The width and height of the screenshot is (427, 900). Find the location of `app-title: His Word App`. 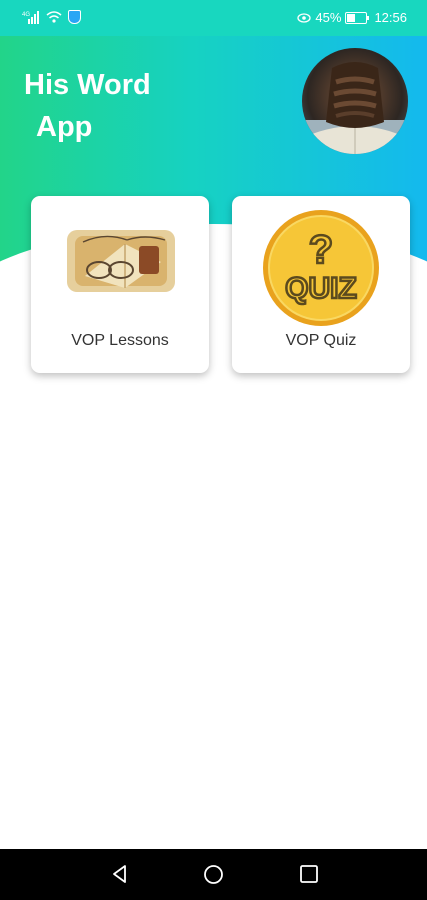

app-title: His Word App is located at coordinates (104, 106).